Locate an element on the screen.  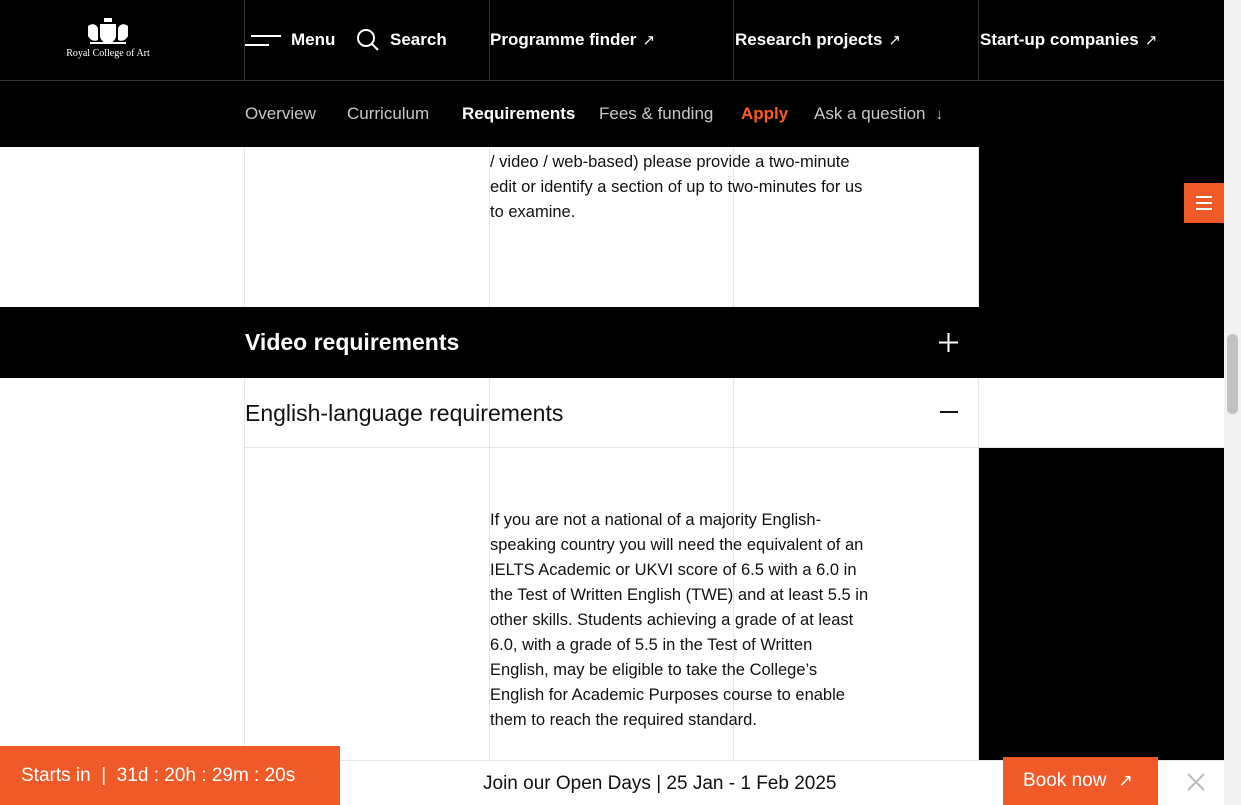
table-of-contents-button is located at coordinates (1204, 203).